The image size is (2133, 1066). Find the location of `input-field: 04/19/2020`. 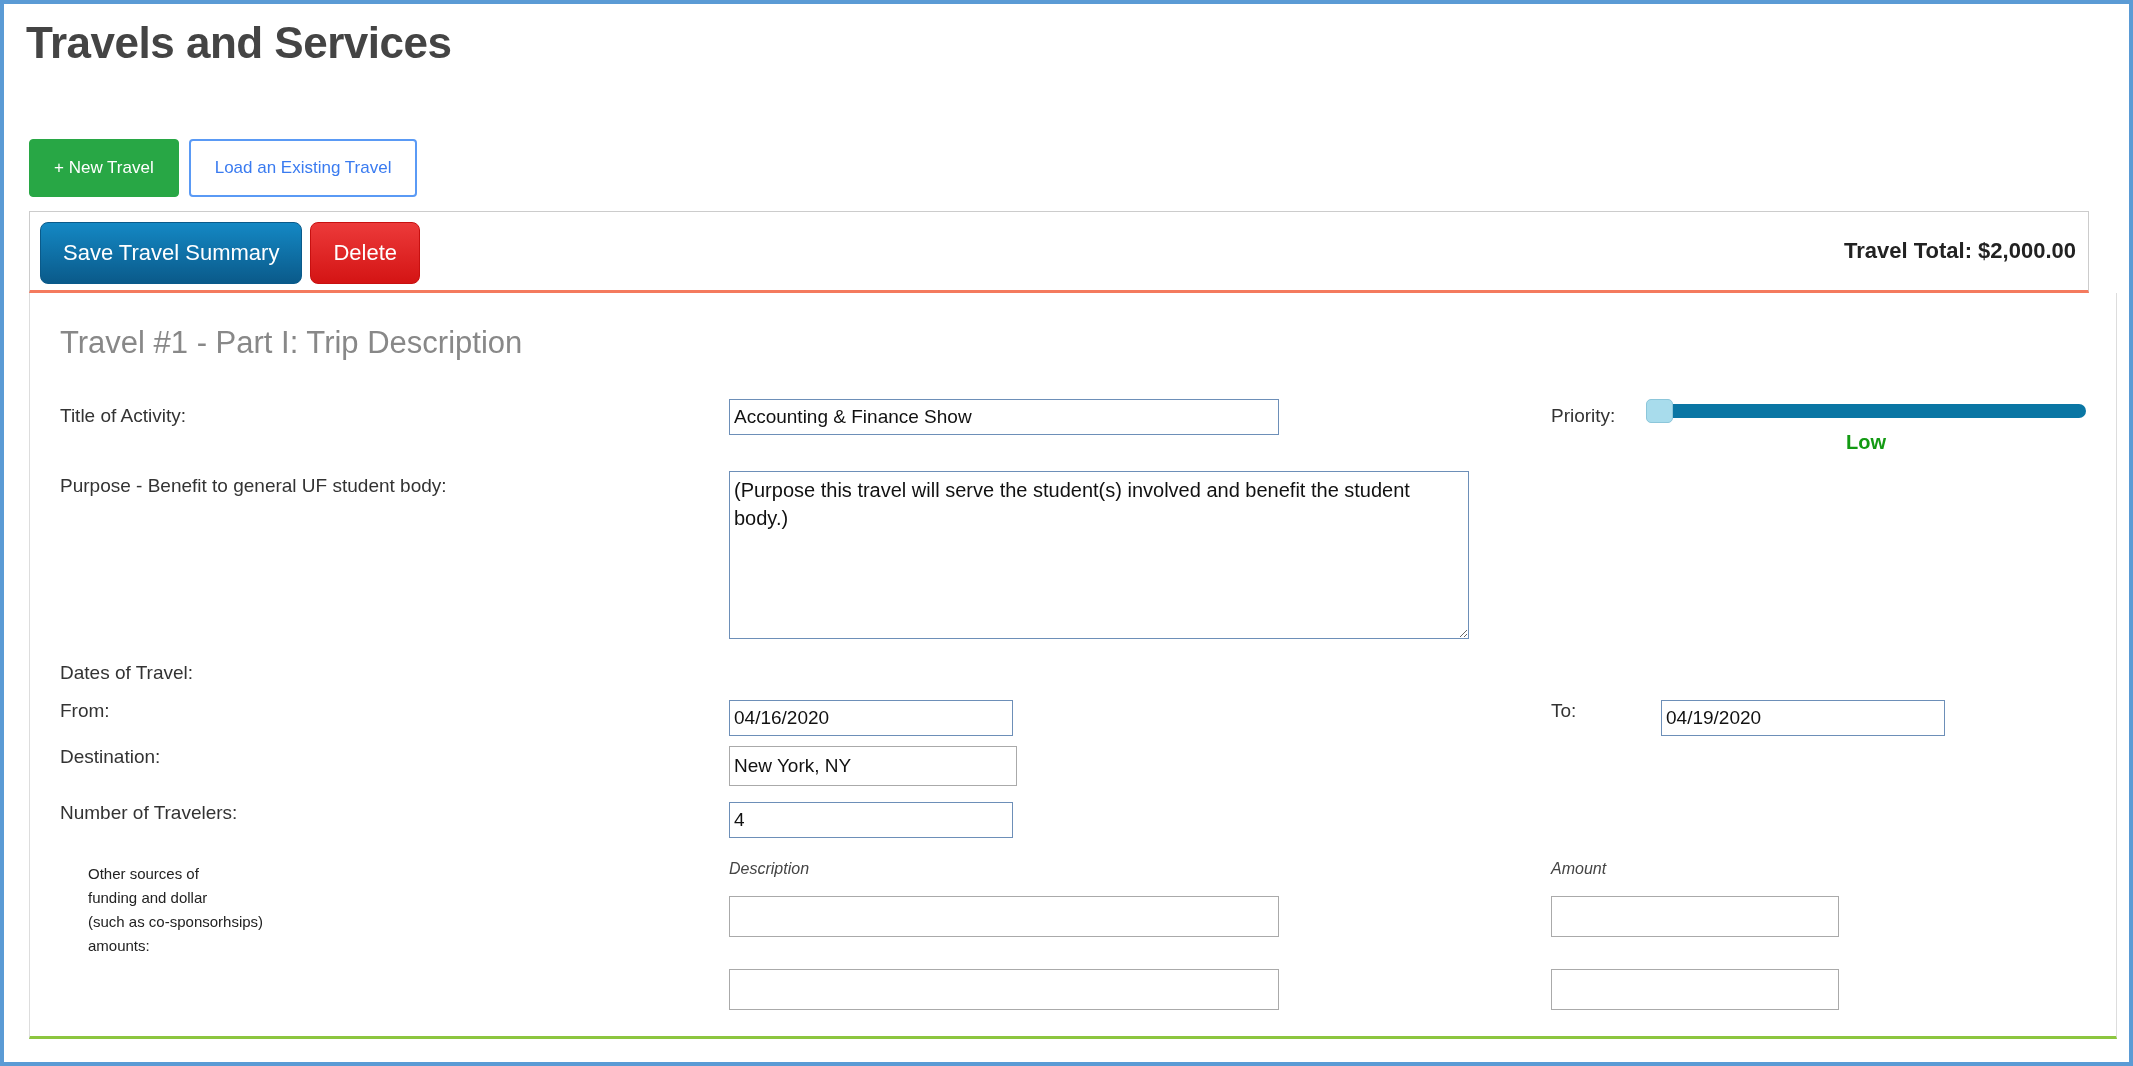

input-field: 04/19/2020 is located at coordinates (1803, 718).